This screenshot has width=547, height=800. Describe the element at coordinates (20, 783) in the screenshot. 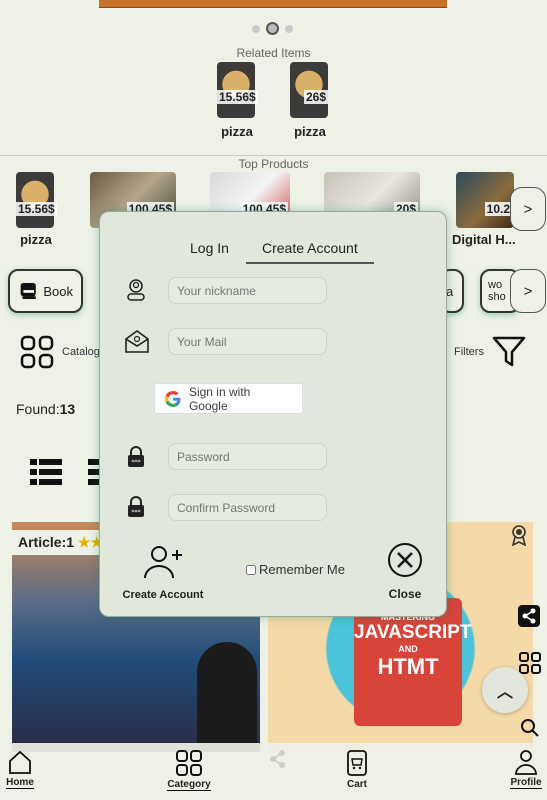

I see `nav-home-label: Home` at that location.